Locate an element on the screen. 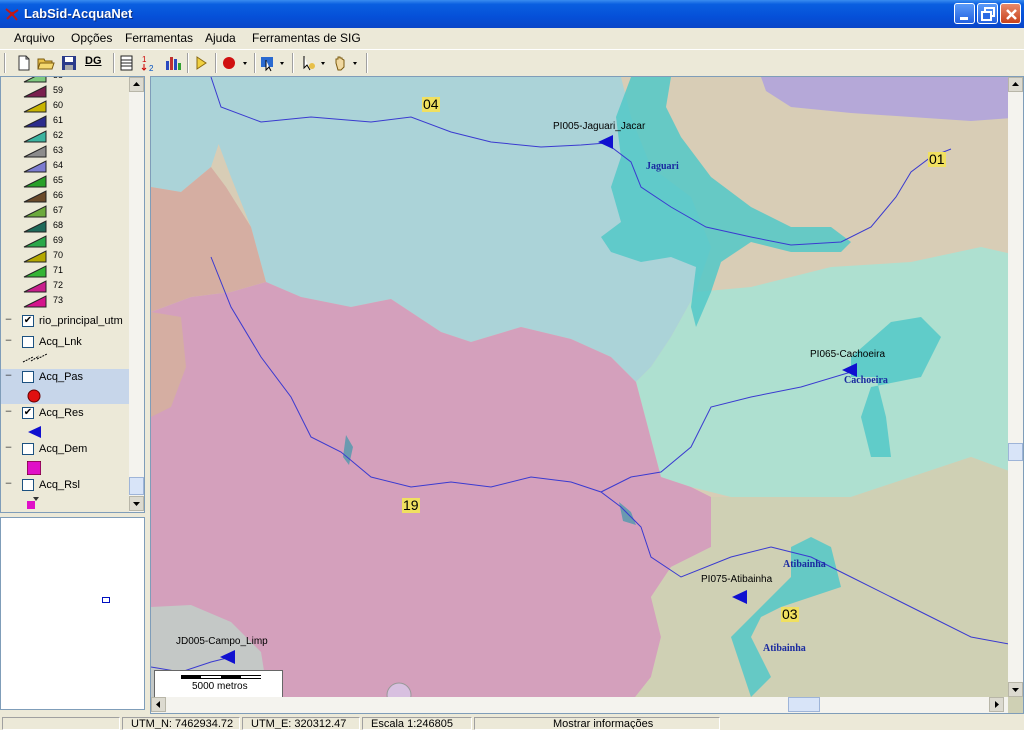  red-circle-icon is located at coordinates (34, 396).